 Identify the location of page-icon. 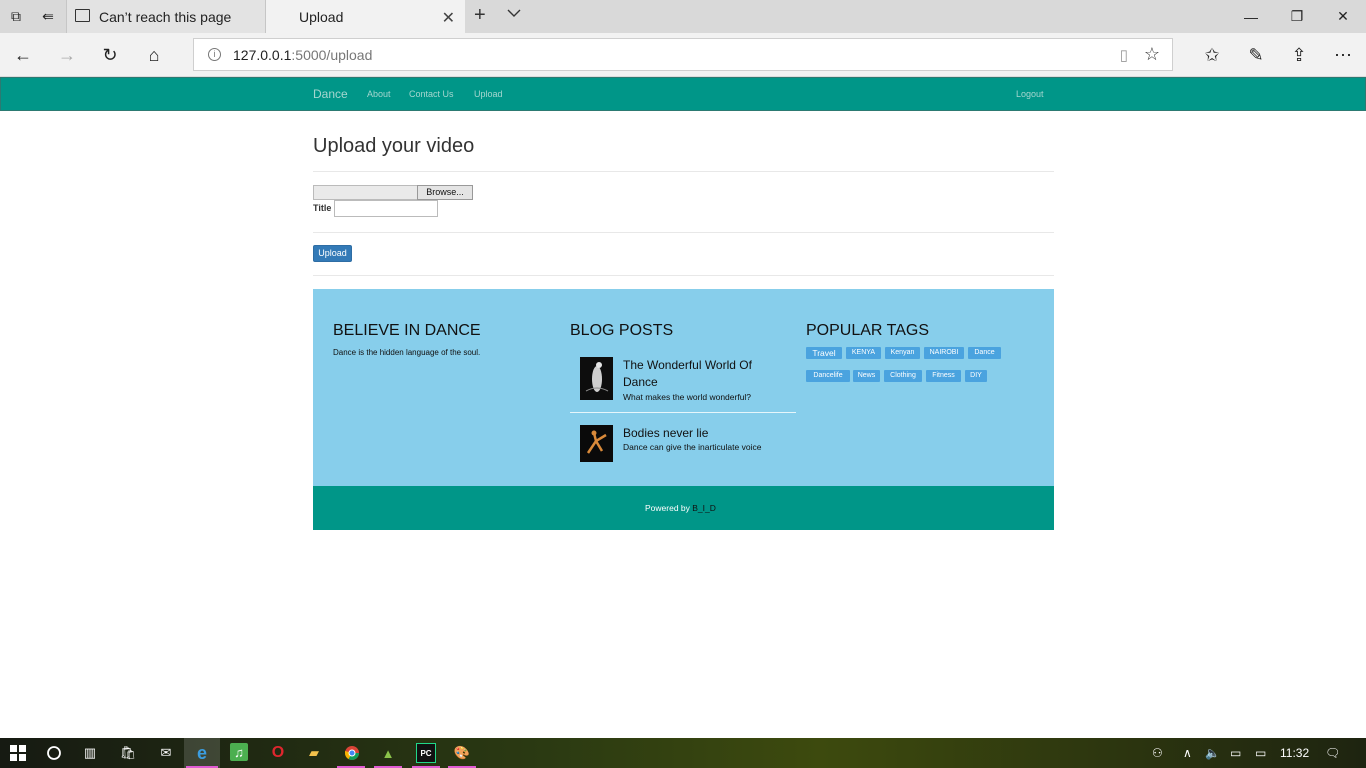
(82, 15).